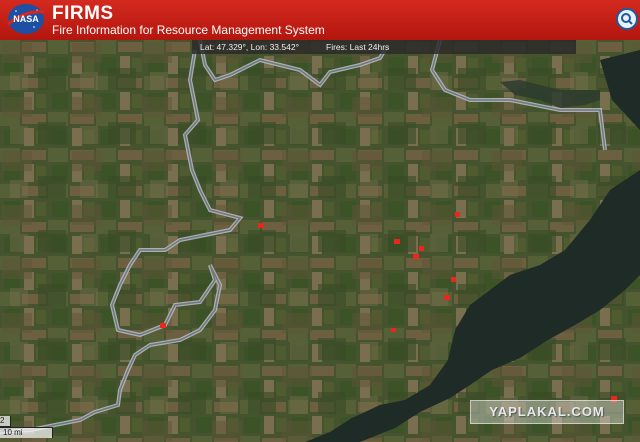 The height and width of the screenshot is (442, 640). I want to click on map-scale-bar: 2 km 10 mi, so click(27, 427).